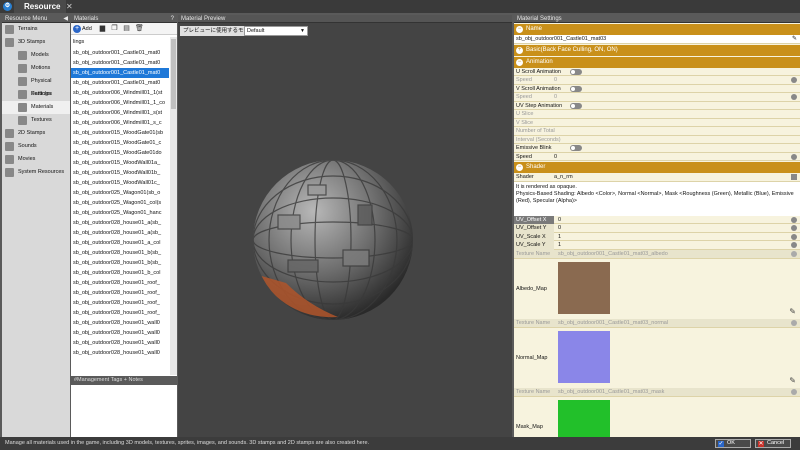  What do you see at coordinates (657, 228) in the screenshot?
I see `uv-row: UV_Offset Y 0` at bounding box center [657, 228].